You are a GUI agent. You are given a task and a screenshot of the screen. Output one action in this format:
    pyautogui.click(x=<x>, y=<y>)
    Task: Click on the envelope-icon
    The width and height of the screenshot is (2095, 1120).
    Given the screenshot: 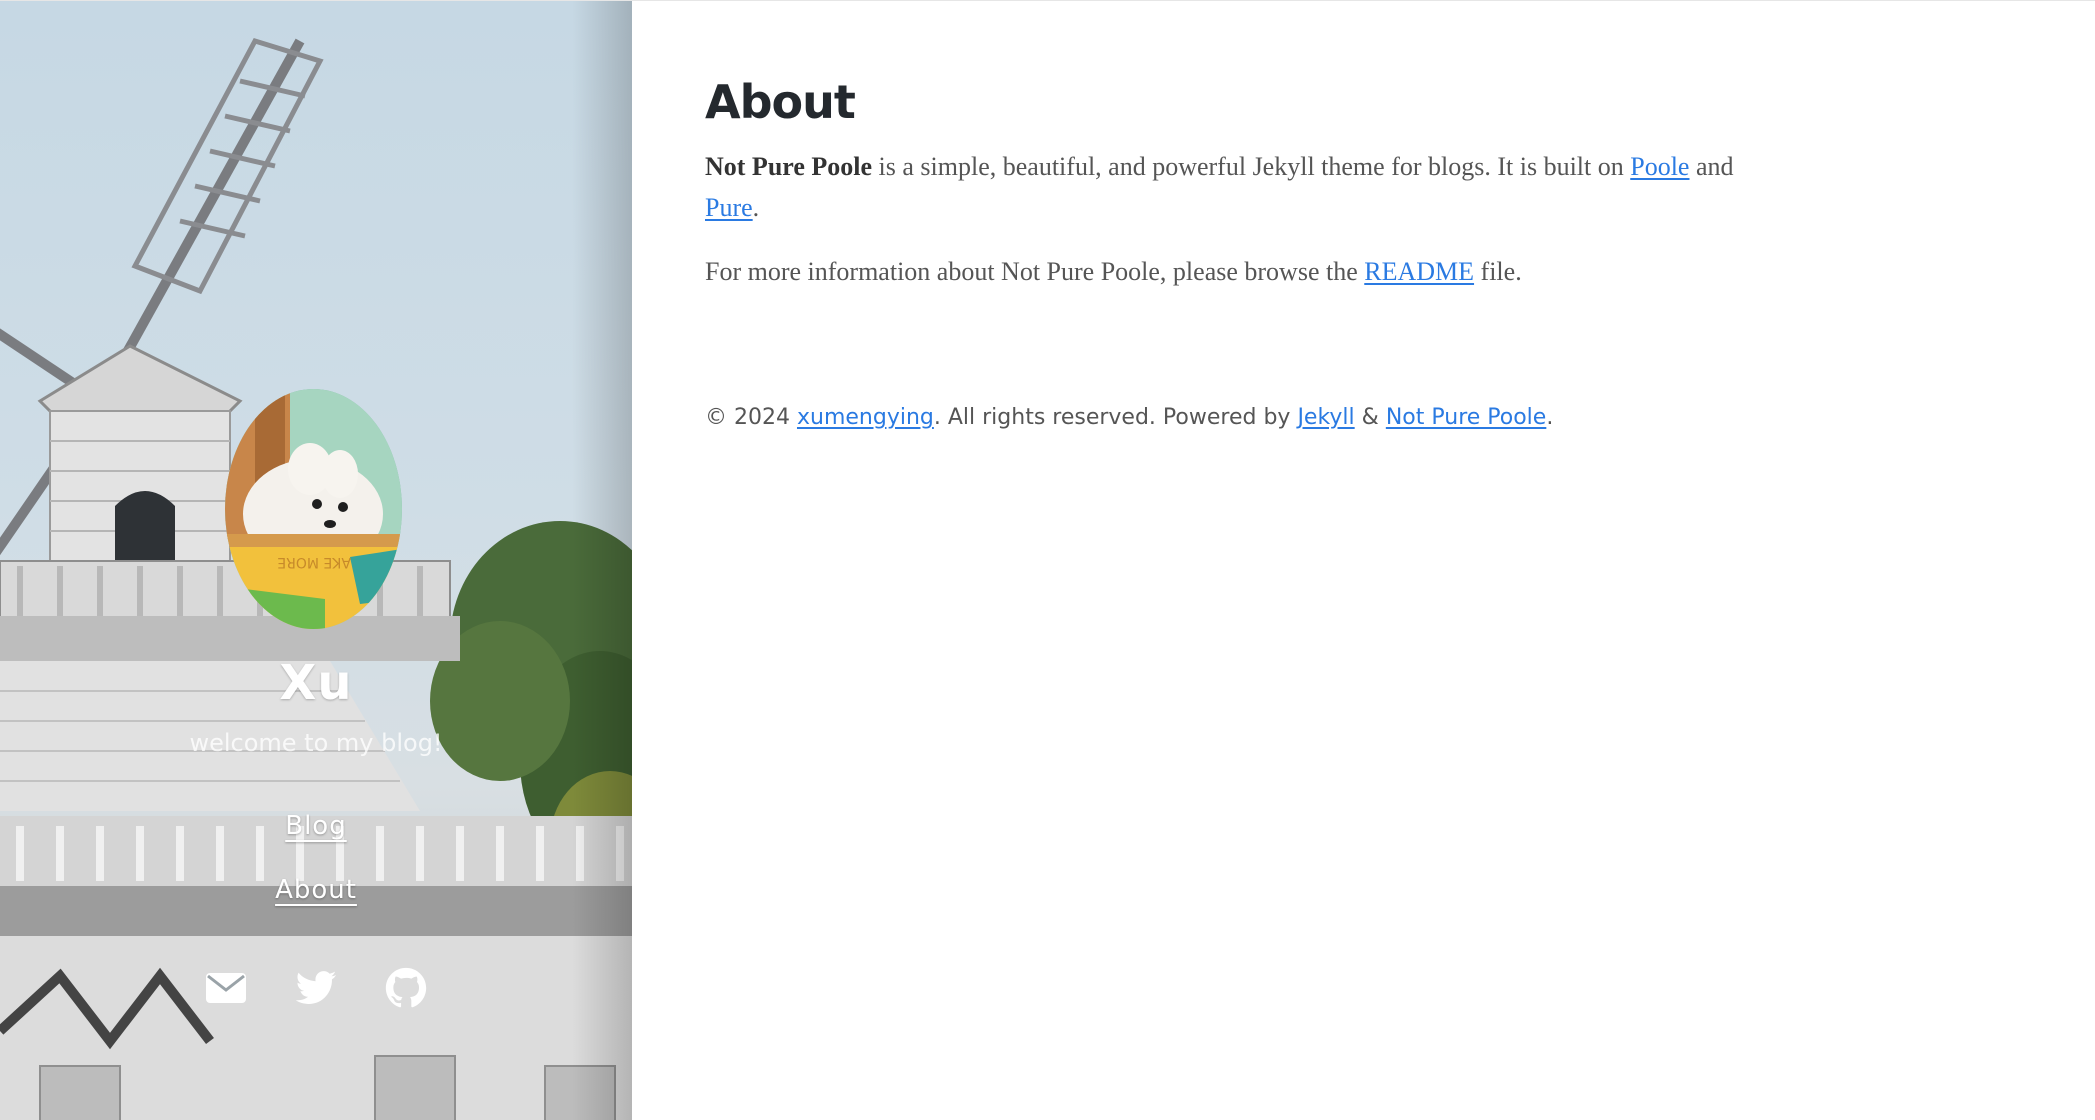 What is the action you would take?
    pyautogui.click(x=226, y=988)
    